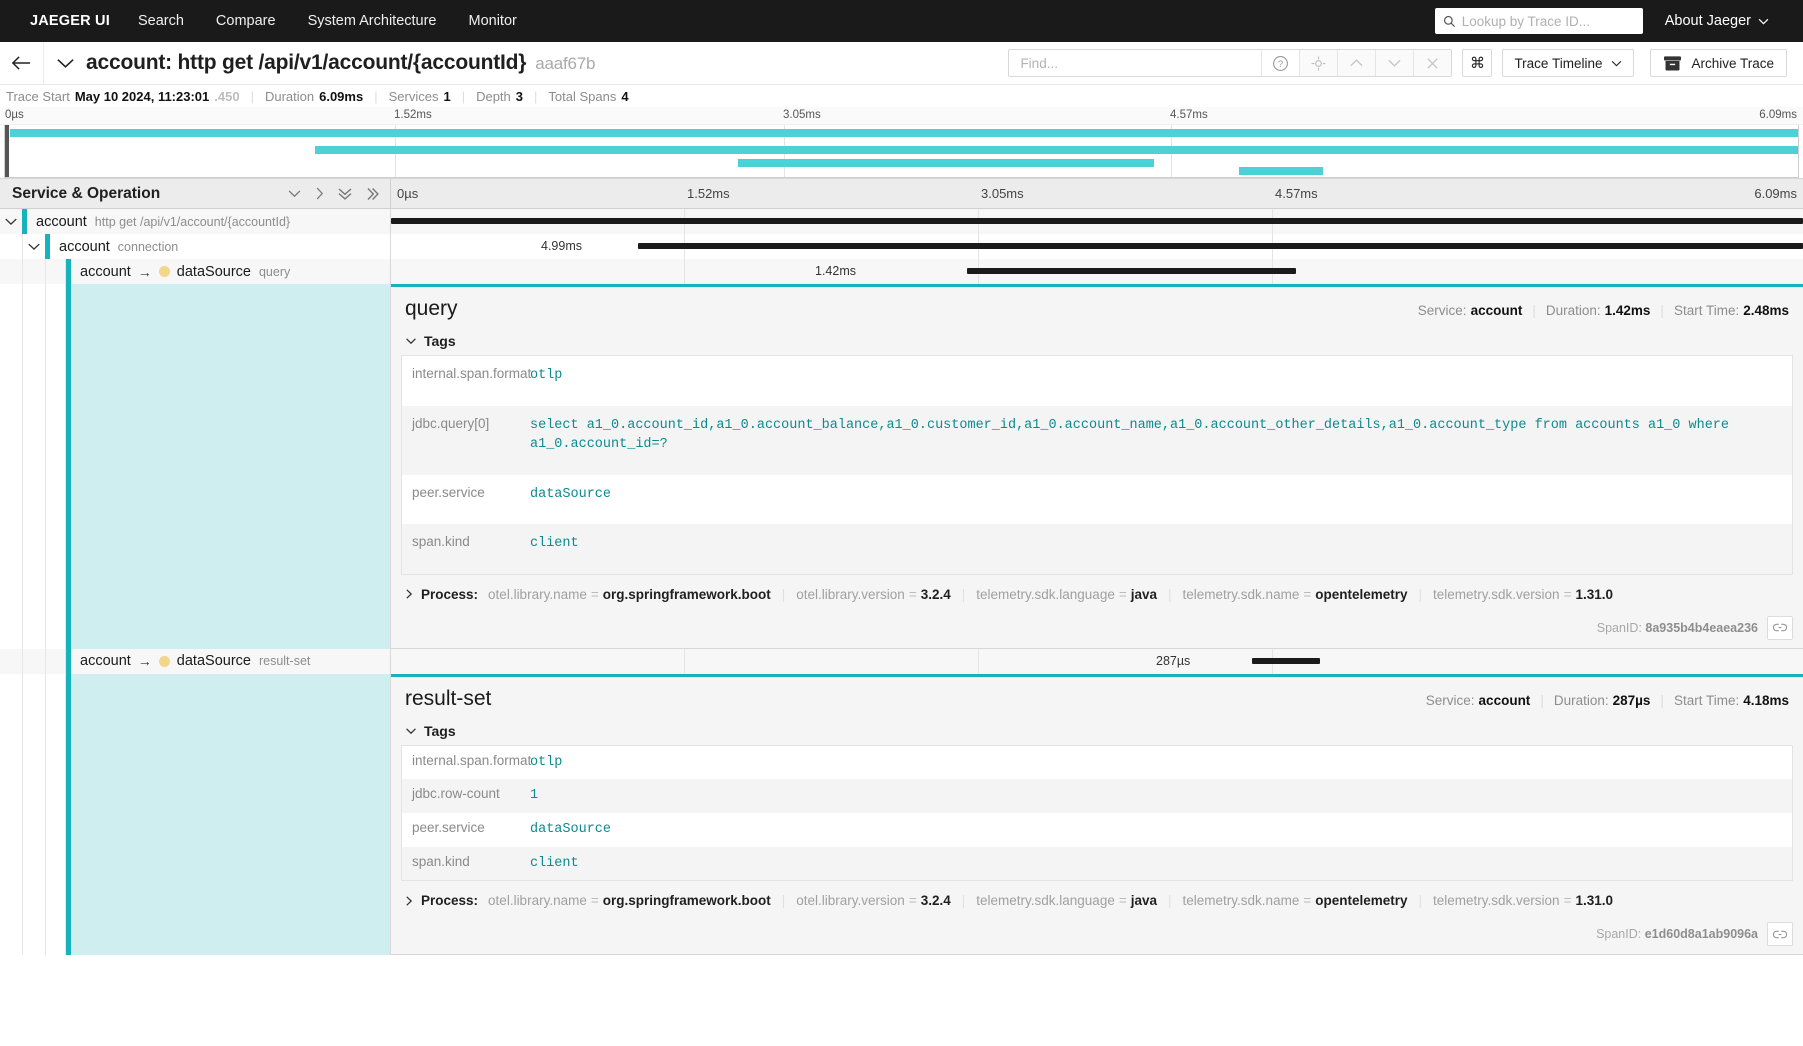  I want to click on process-tag-key: otel.library.name, so click(537, 594).